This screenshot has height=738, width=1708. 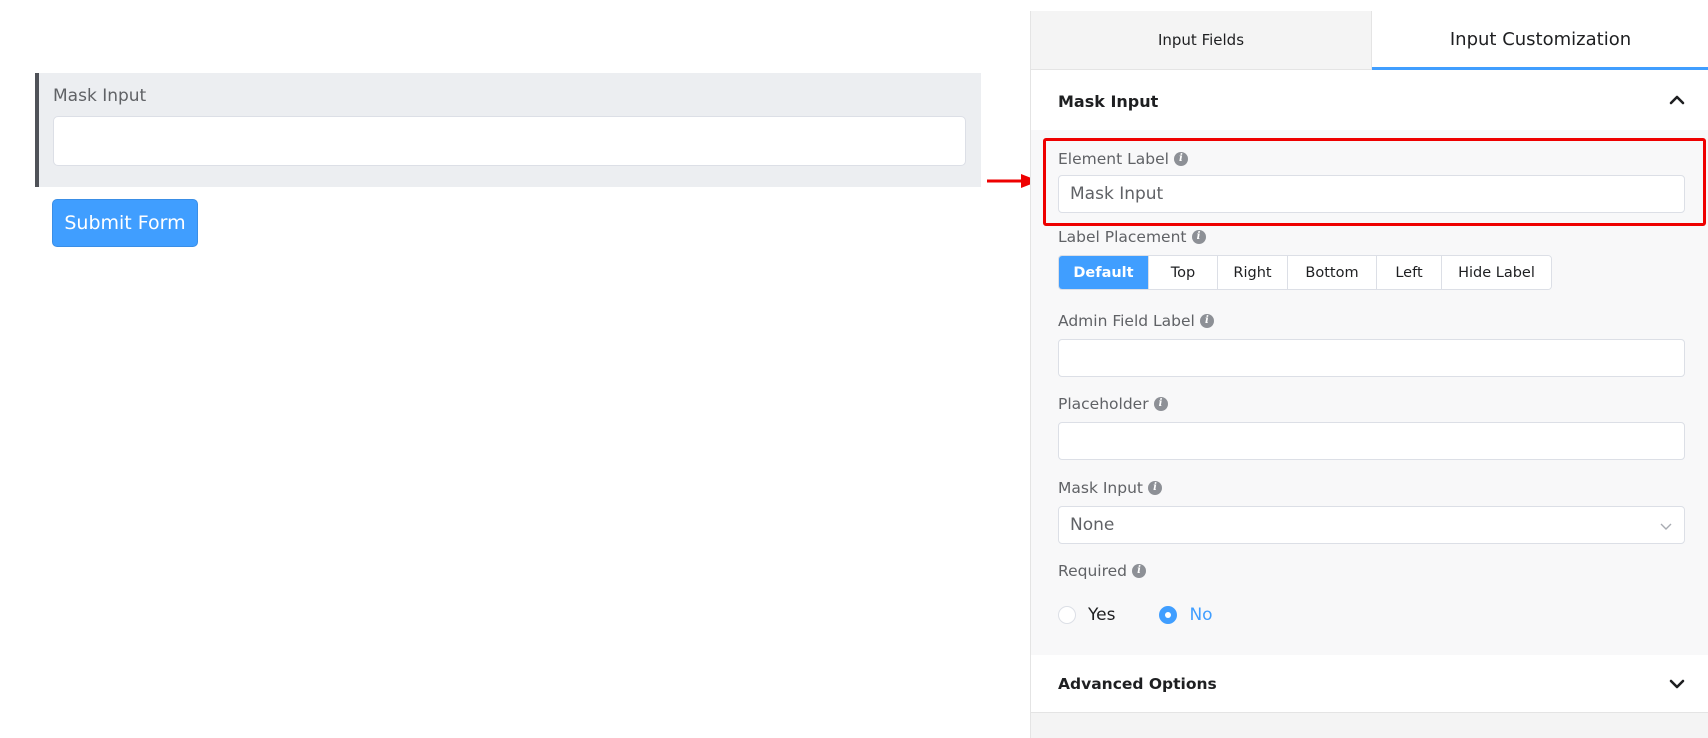 I want to click on advanced-options-header: Advanced Options, so click(x=1369, y=684).